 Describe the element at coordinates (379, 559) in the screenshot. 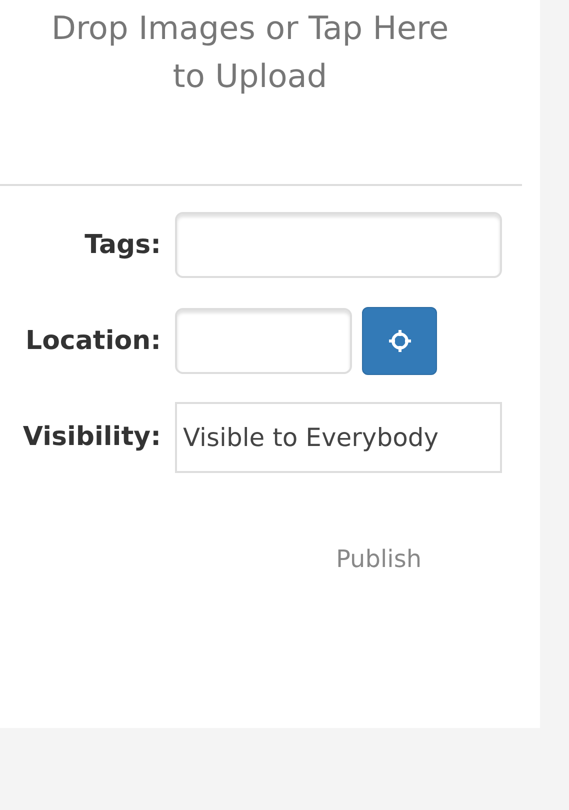

I see `publish-button: Publish` at that location.